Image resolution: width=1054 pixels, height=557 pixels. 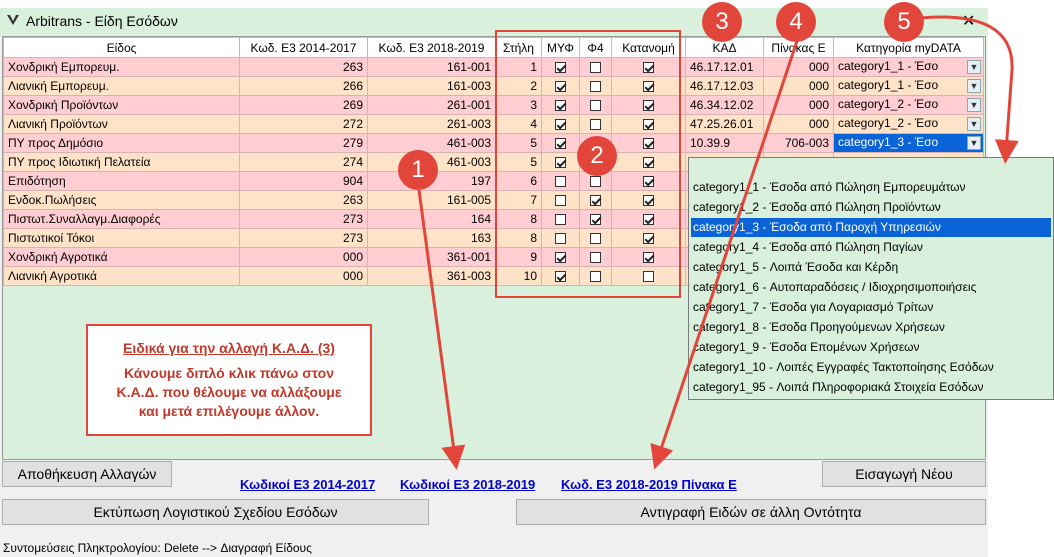 I want to click on cell-name: Λιανική Προϊόντων, so click(x=121, y=124).